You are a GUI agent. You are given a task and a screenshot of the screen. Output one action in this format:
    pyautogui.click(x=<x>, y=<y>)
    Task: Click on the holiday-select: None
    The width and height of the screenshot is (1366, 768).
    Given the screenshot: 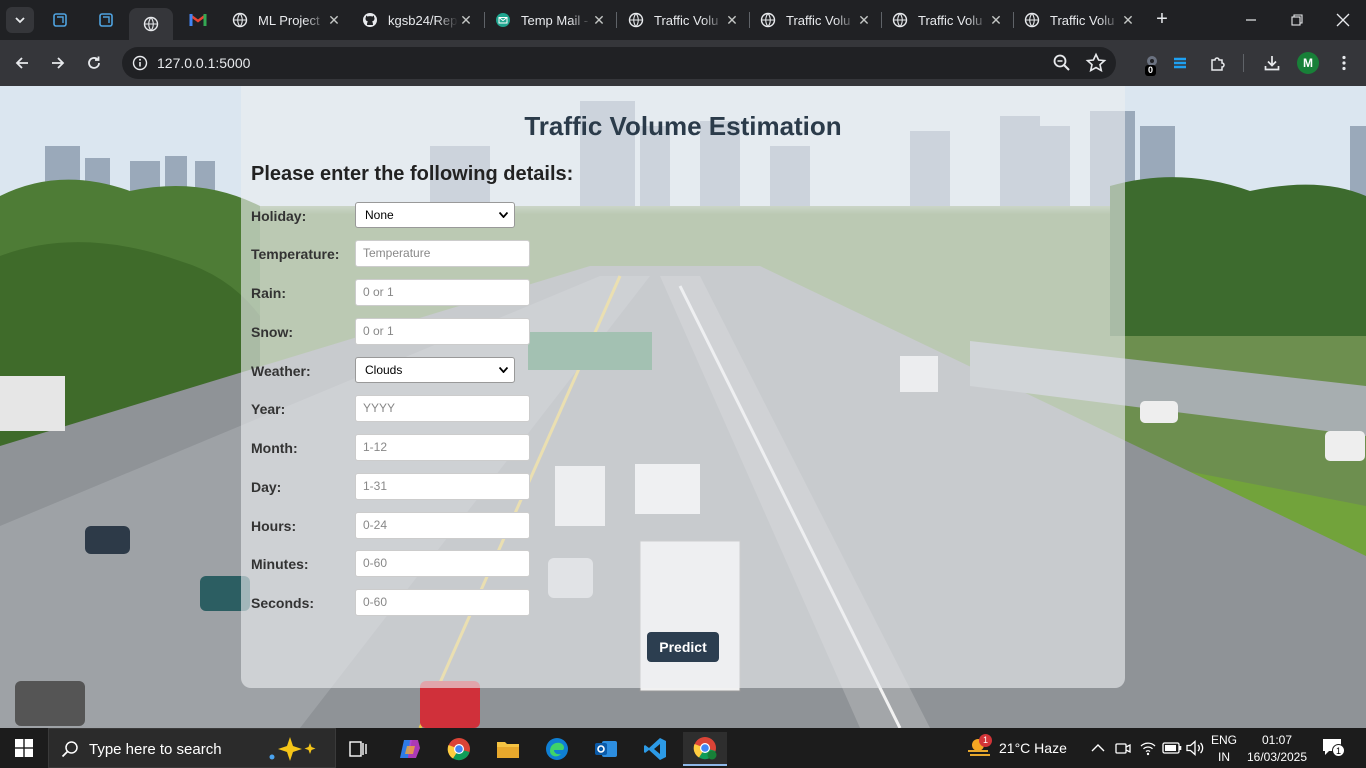 What is the action you would take?
    pyautogui.click(x=435, y=215)
    